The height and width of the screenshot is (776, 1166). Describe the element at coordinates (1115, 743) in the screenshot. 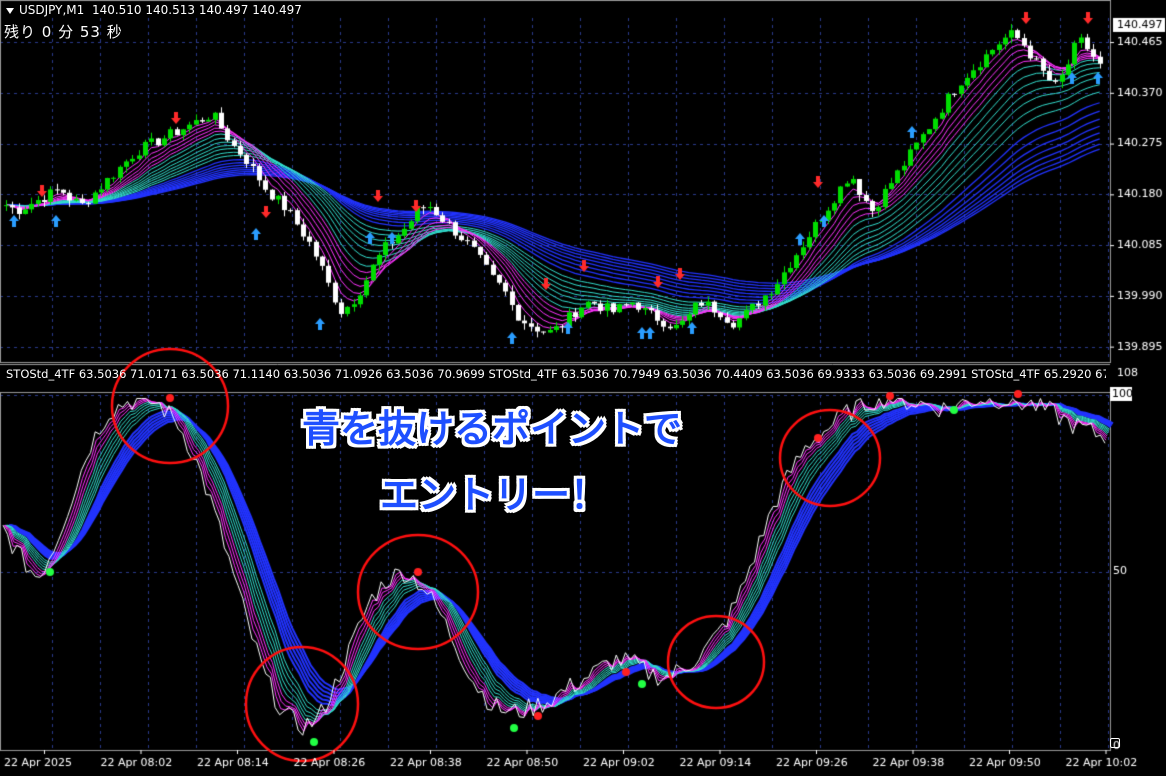

I see `lock-icon` at that location.